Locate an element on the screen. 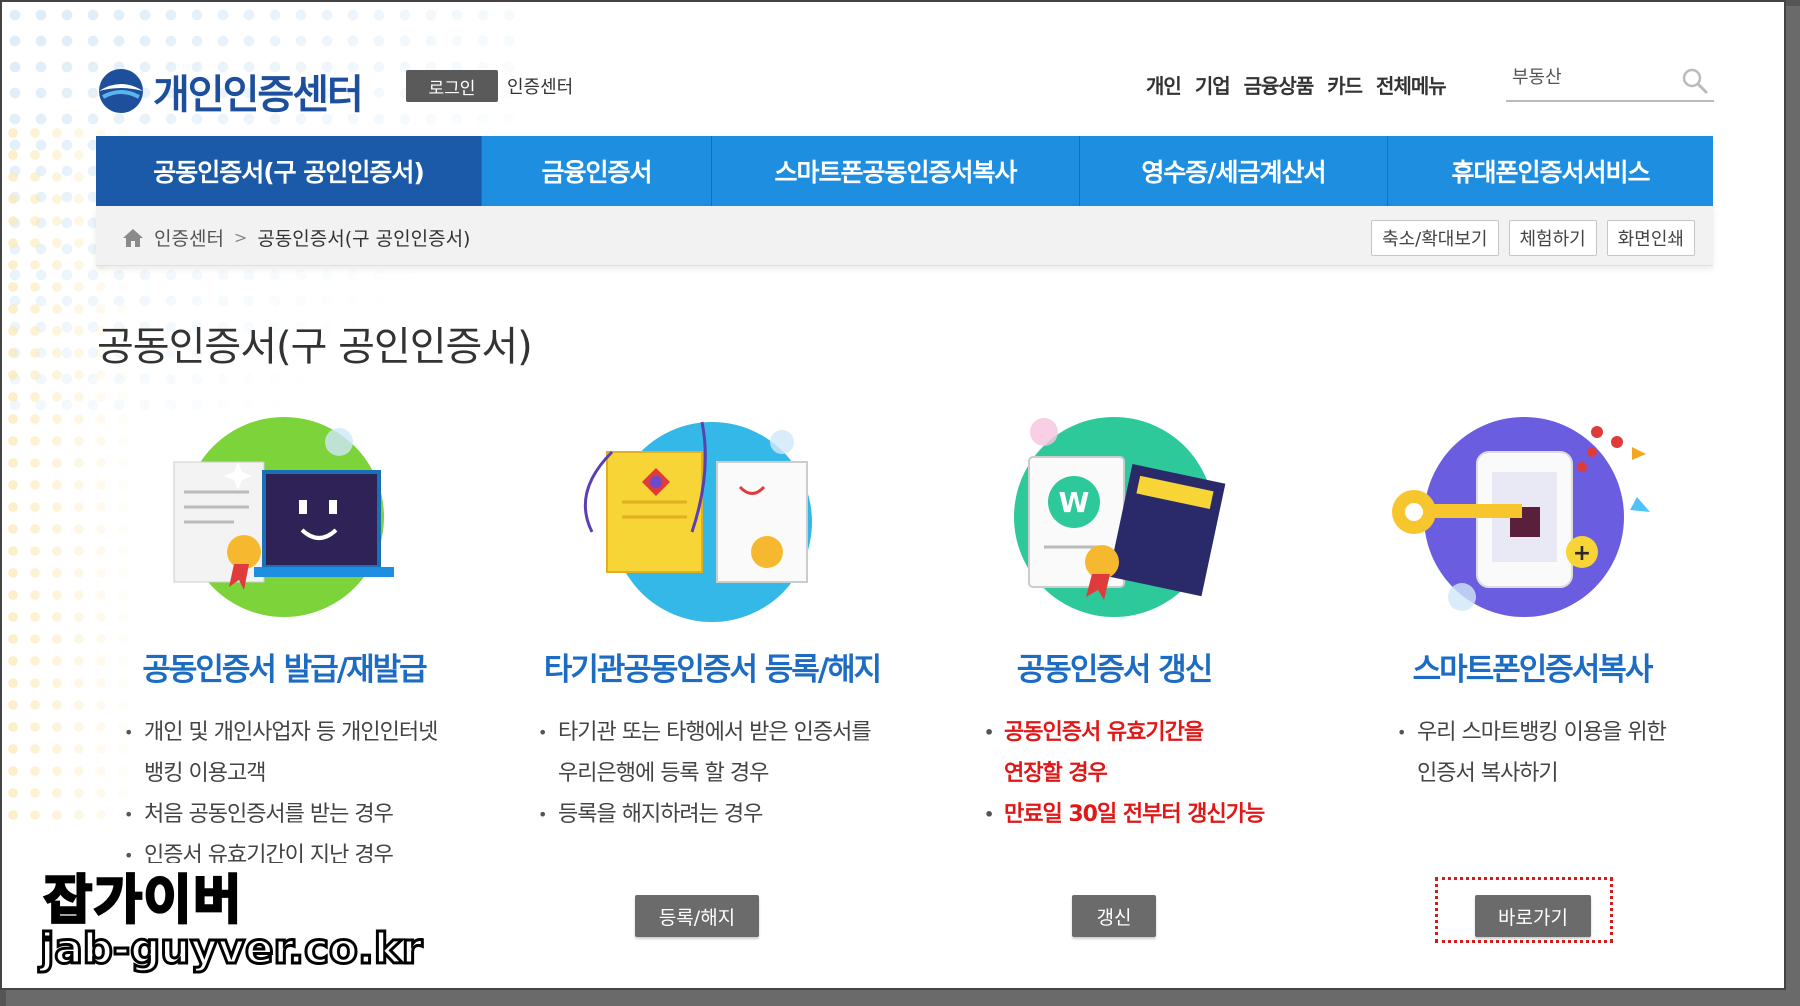 The height and width of the screenshot is (1006, 1800). watermark-url: jab-guyver.co.kr is located at coordinates (230, 949).